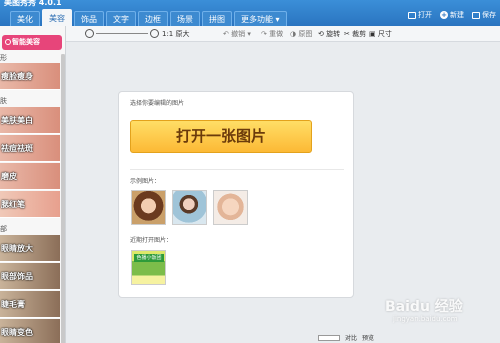 This screenshot has width=500, height=343. Describe the element at coordinates (384, 34) in the screenshot. I see `resize-label: 尺寸` at that location.